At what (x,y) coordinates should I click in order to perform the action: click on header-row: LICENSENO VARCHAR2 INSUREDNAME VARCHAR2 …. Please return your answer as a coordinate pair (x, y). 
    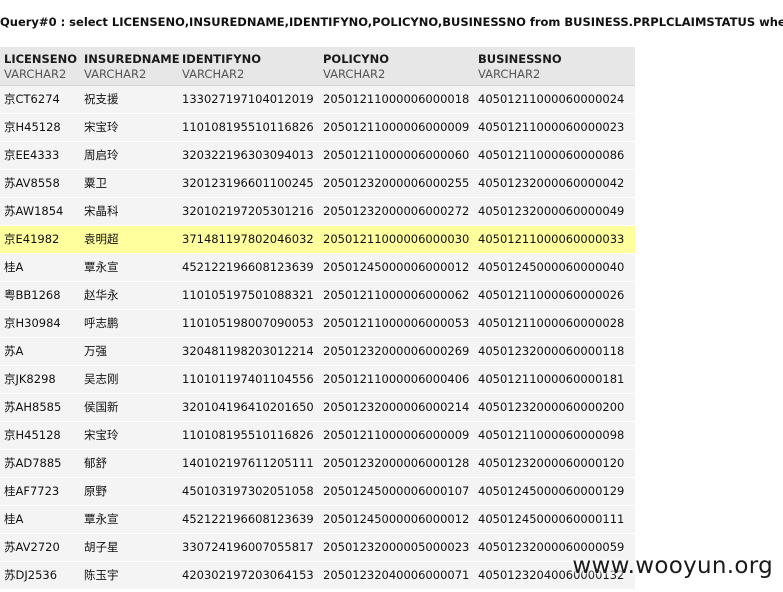
    Looking at the image, I should click on (317, 66).